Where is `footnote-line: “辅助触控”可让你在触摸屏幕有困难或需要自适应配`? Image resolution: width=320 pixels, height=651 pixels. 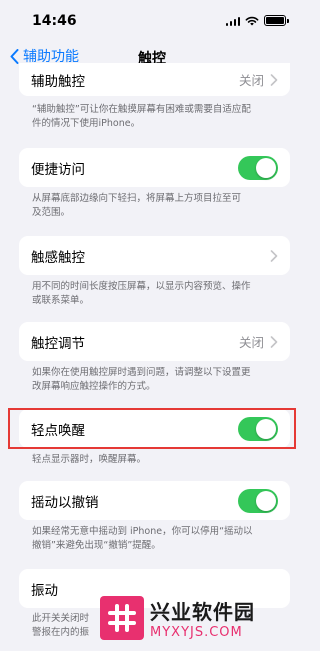 footnote-line: “辅助触控”可让你在触摸屏幕有困难或需要自适应配 is located at coordinates (141, 109).